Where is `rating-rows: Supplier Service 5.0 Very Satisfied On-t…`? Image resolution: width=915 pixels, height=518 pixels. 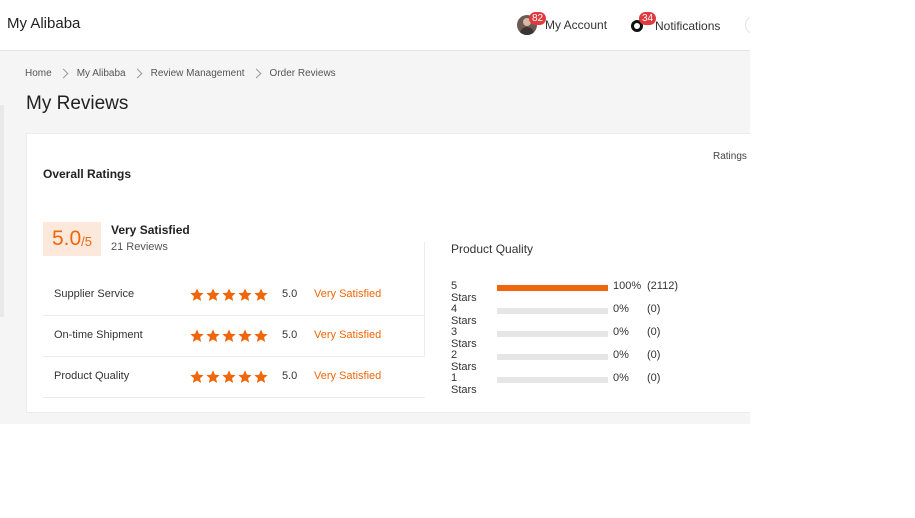
rating-rows: Supplier Service 5.0 Very Satisfied On-t… is located at coordinates (234, 336).